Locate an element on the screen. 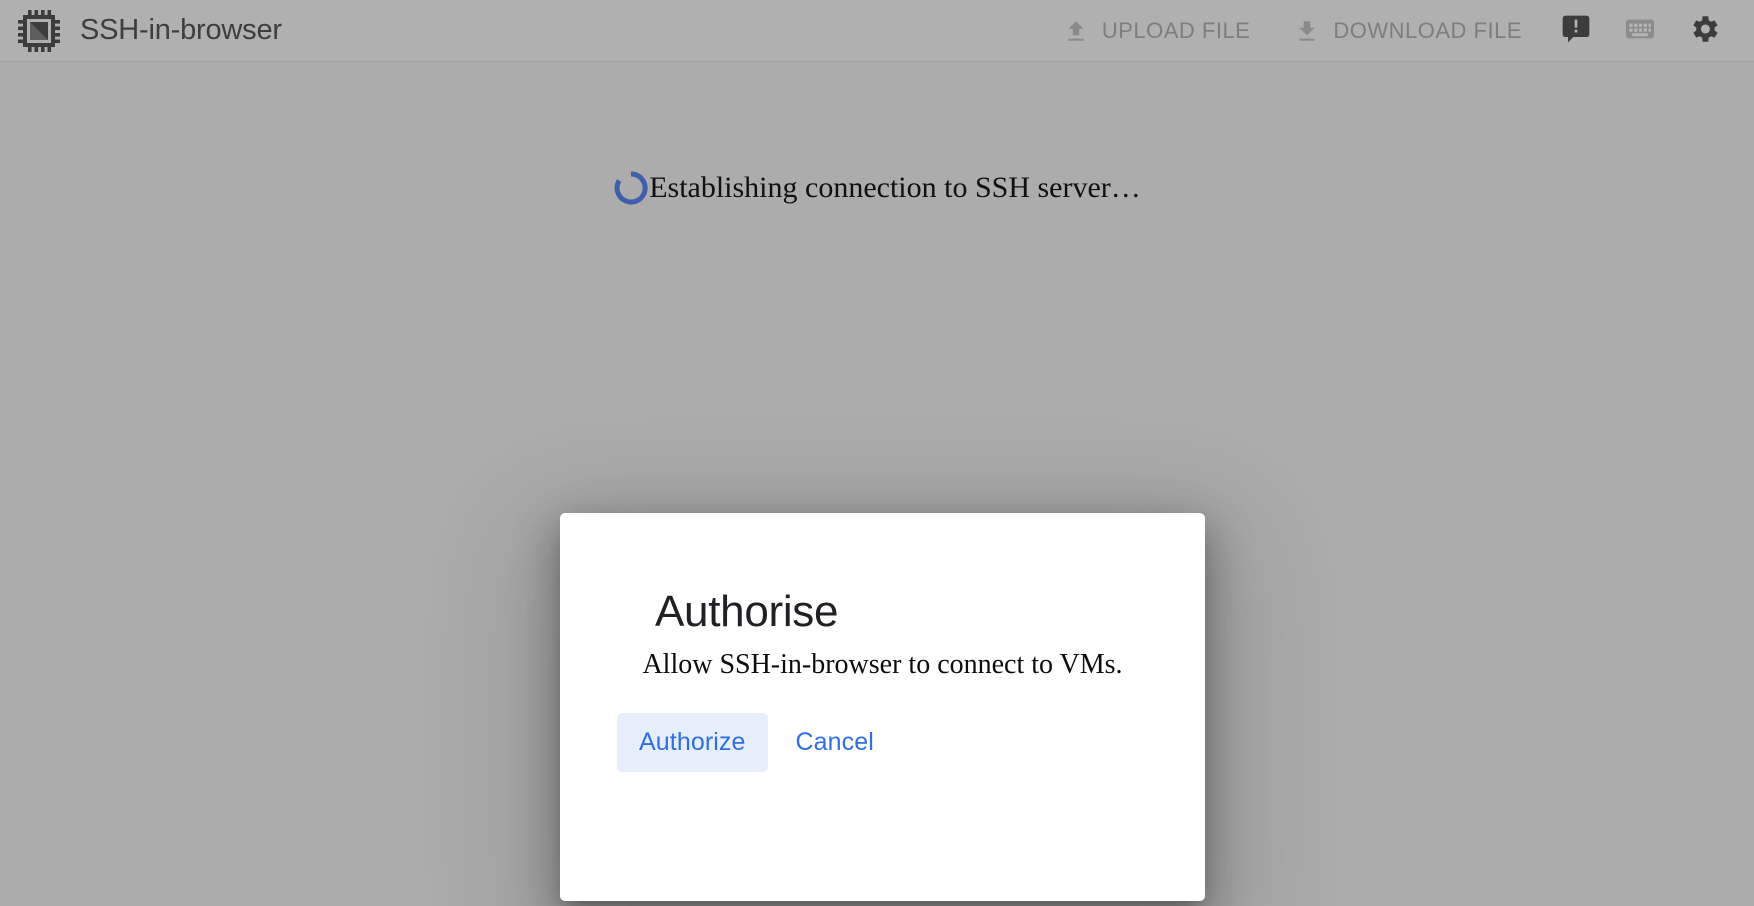  keyboard-shortcuts-button is located at coordinates (1640, 31).